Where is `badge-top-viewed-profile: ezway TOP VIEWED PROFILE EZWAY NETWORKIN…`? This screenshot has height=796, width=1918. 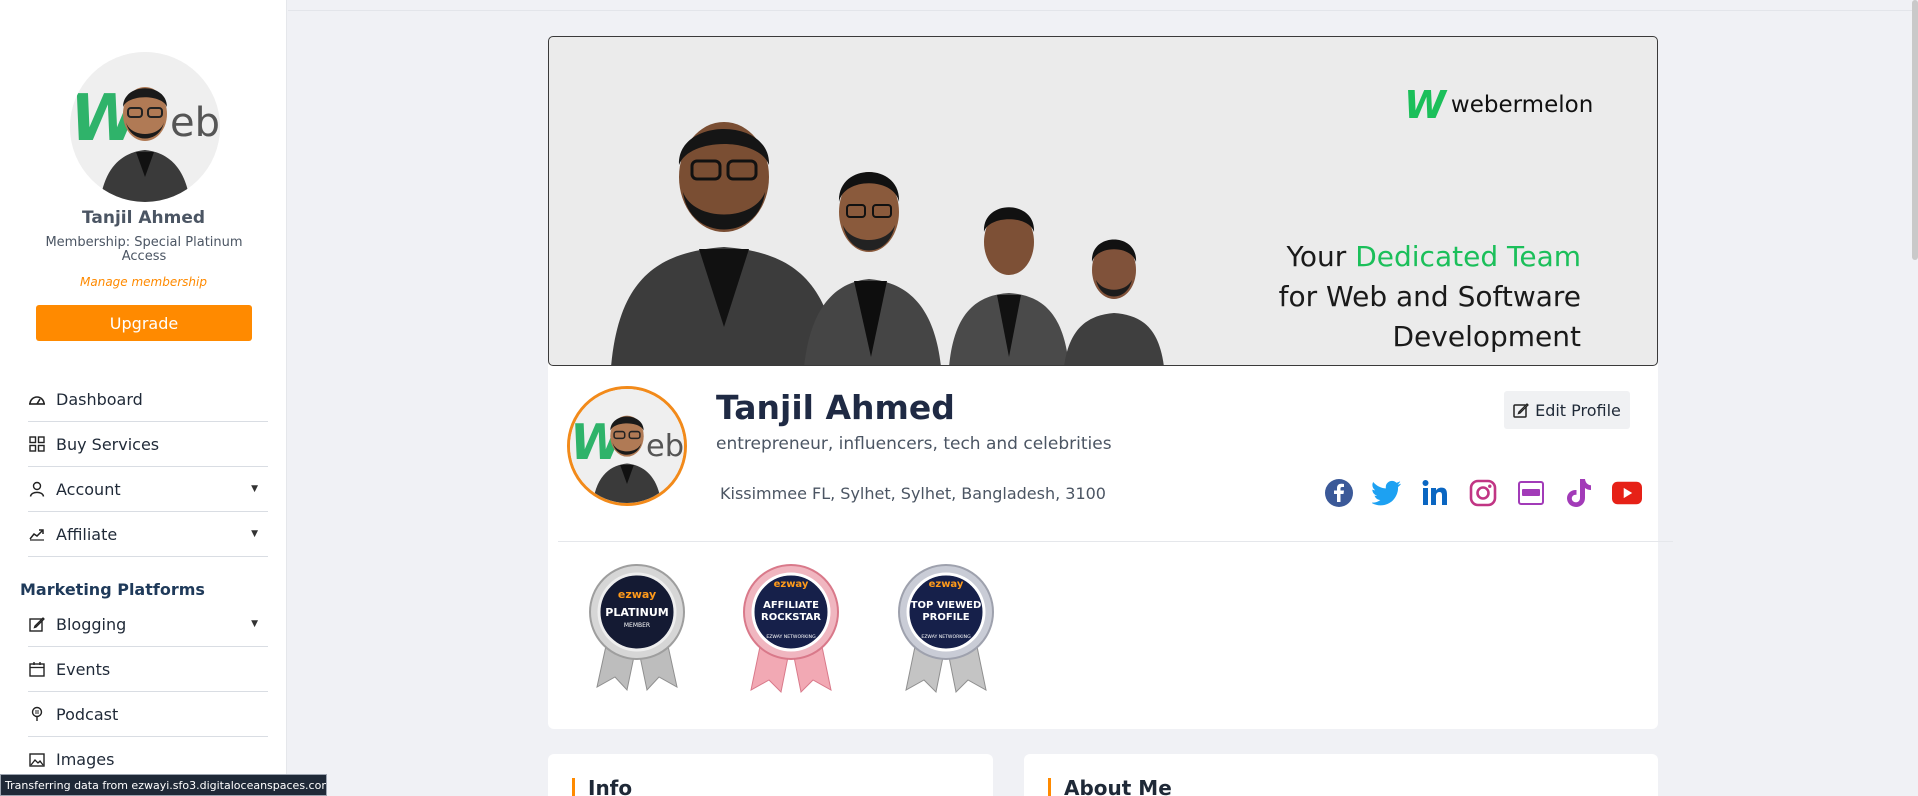 badge-top-viewed-profile: ezway TOP VIEWED PROFILE EZWAY NETWORKIN… is located at coordinates (946, 628).